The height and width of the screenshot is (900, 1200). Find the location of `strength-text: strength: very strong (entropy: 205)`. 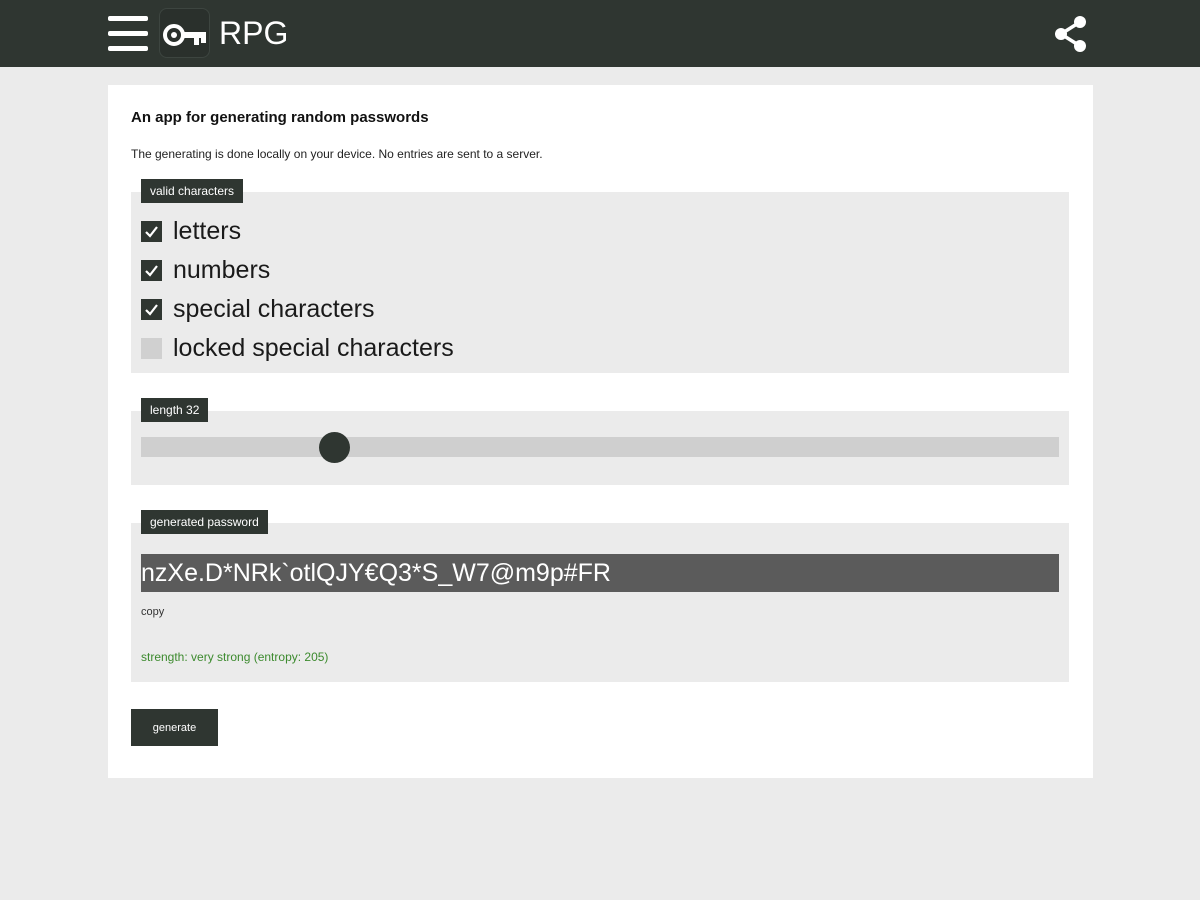

strength-text: strength: very strong (entropy: 205) is located at coordinates (235, 657).